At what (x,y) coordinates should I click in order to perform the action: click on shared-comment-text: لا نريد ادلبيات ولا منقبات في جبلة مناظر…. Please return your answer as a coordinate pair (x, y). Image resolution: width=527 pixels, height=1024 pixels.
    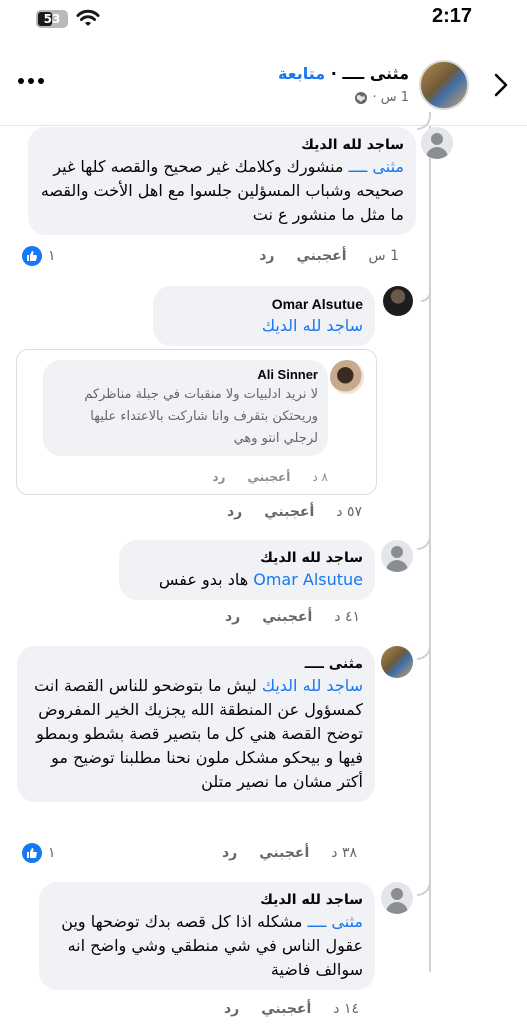
    Looking at the image, I should click on (201, 416).